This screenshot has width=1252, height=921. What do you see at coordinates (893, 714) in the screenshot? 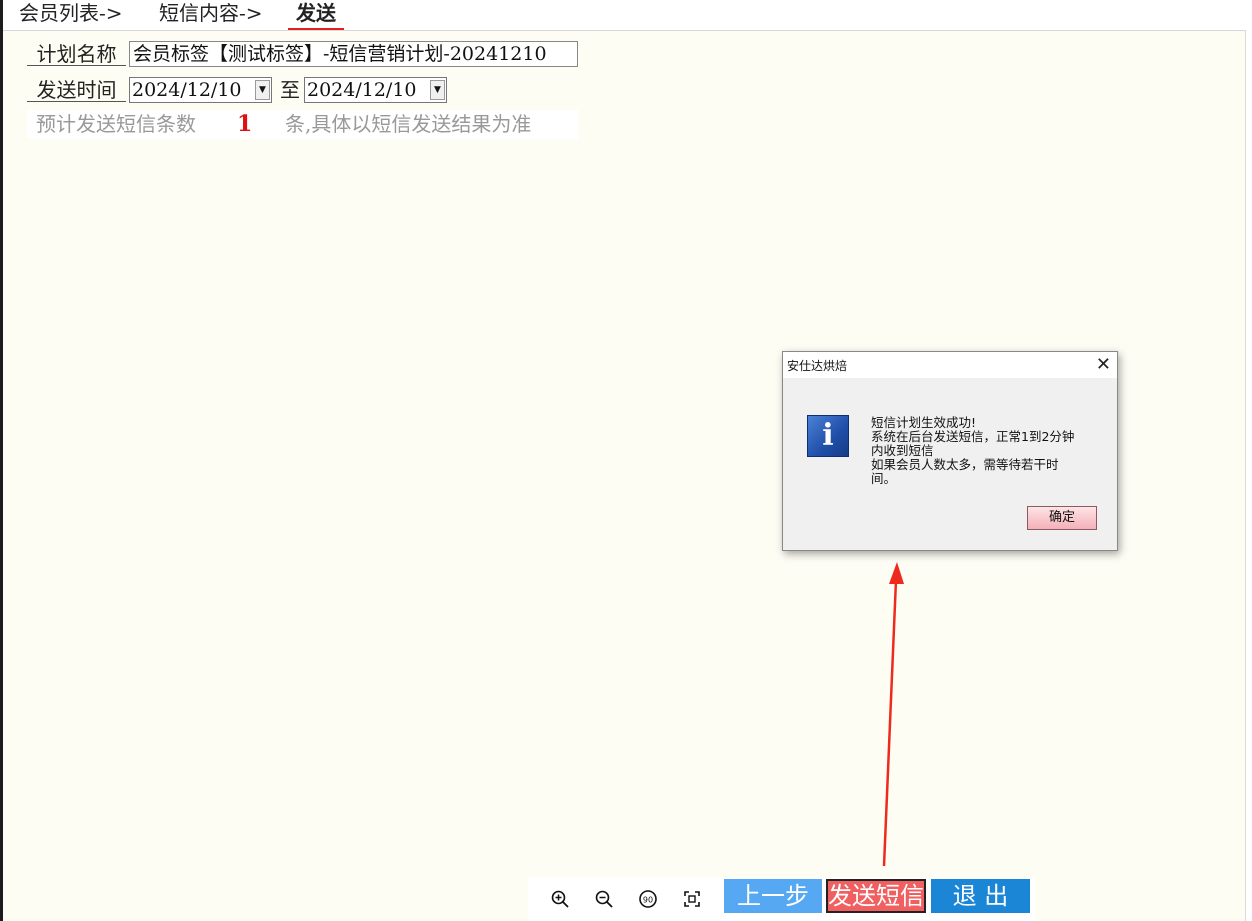
I see `annotation-arrow` at bounding box center [893, 714].